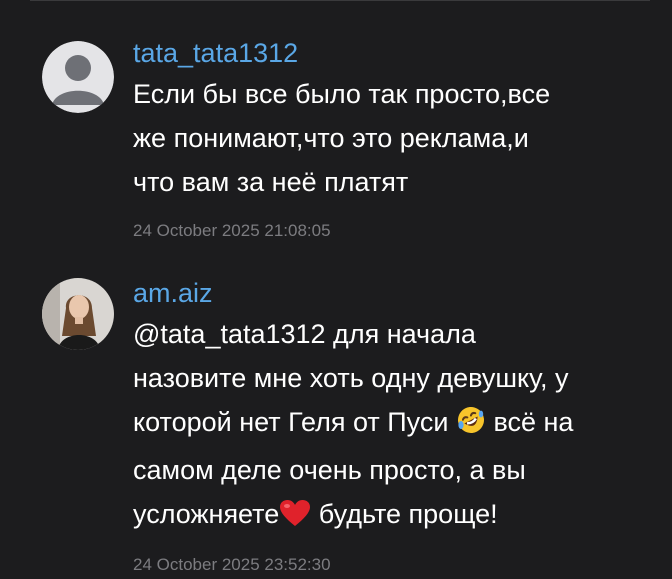  I want to click on comment-username: am.aiz, so click(392, 293).